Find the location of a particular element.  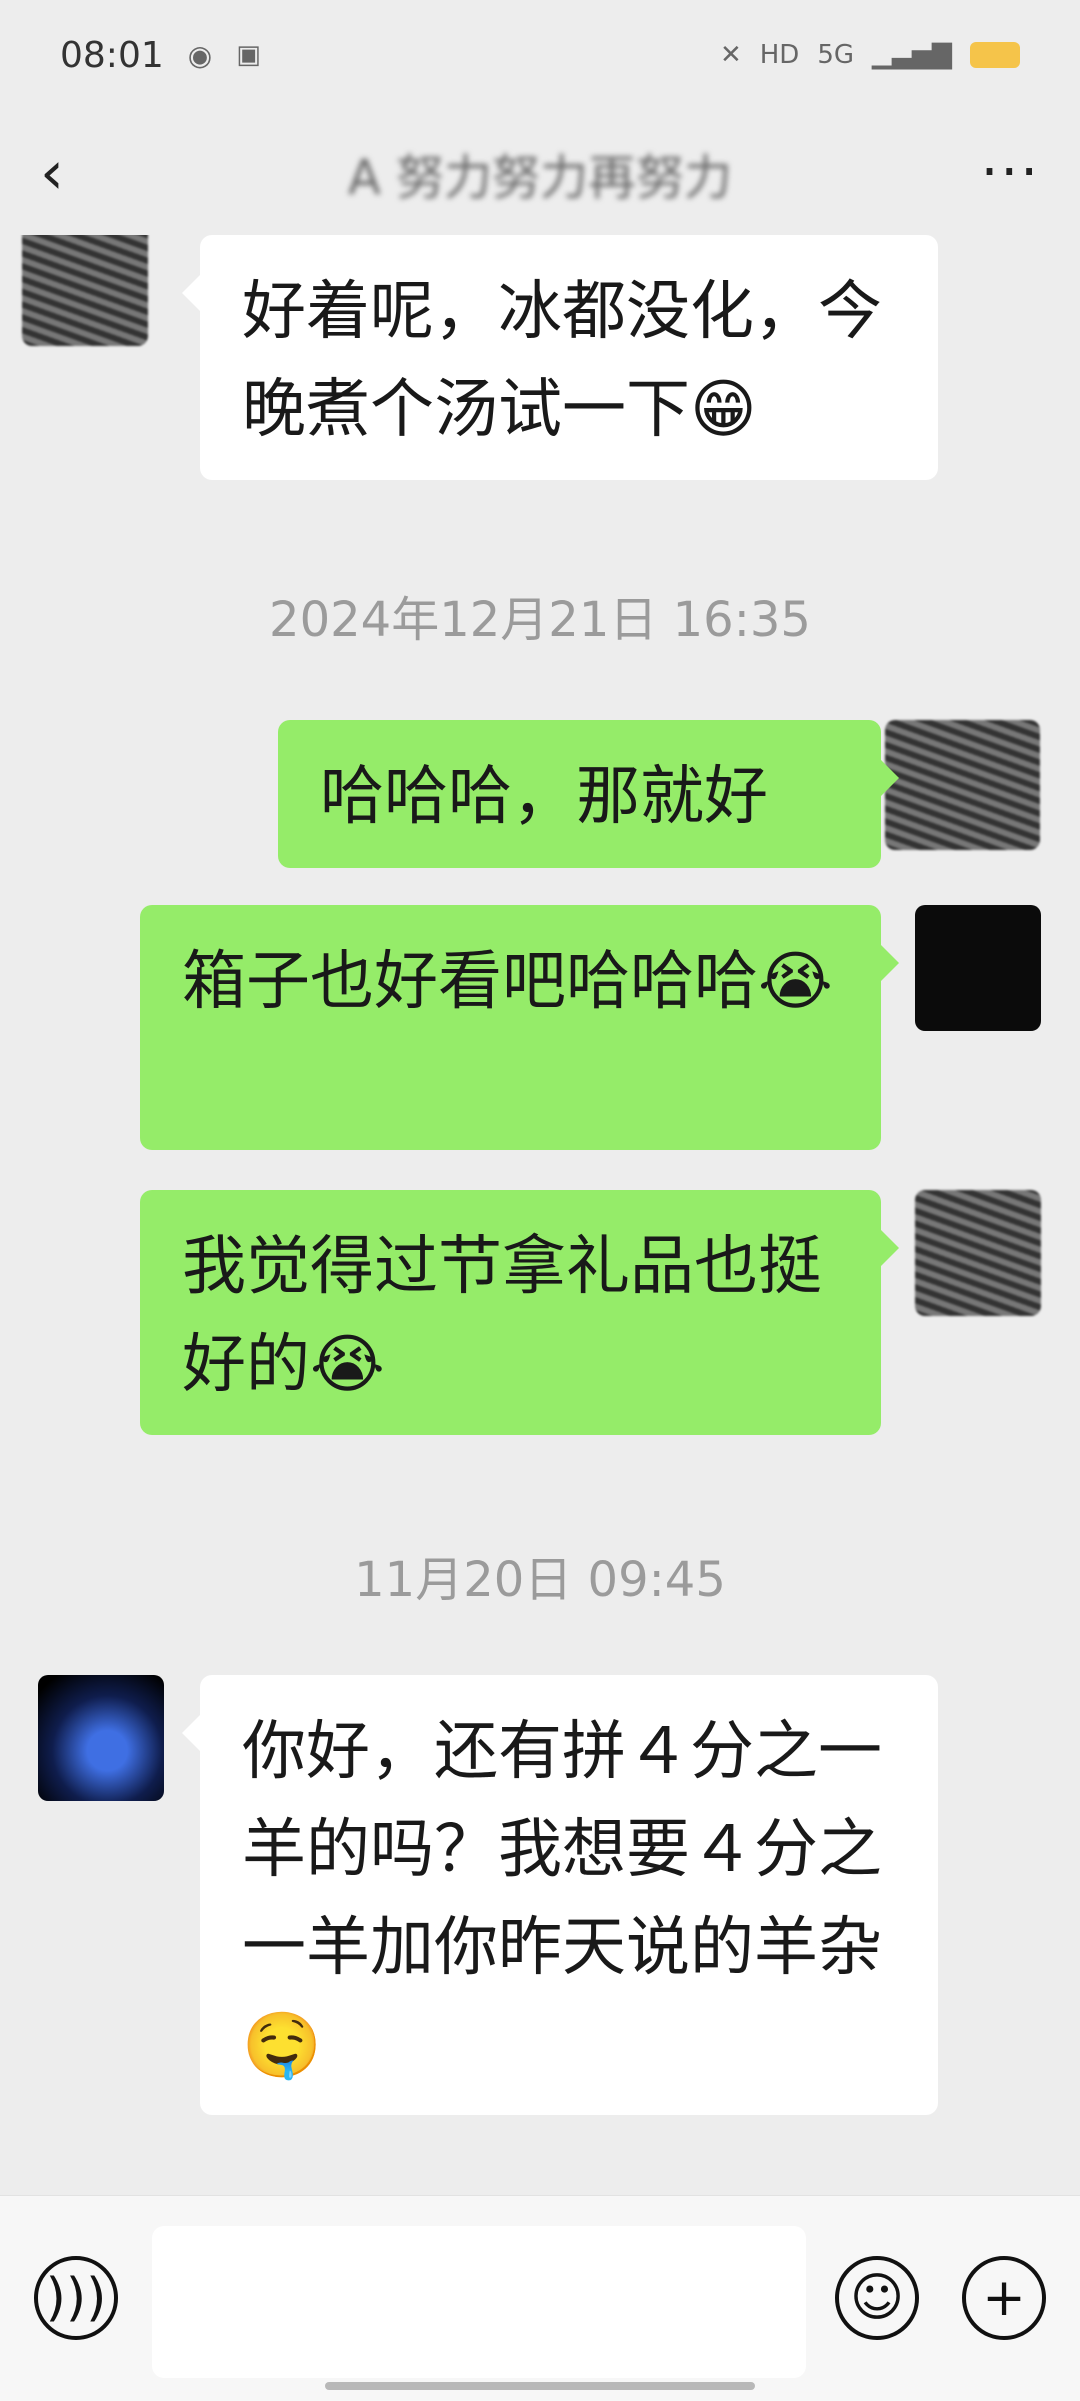

notification-icon: ◉ is located at coordinates (200, 55).